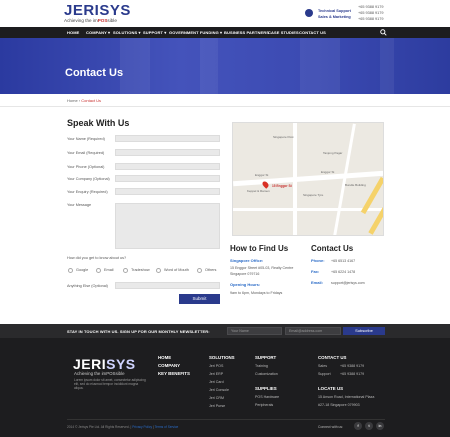 This screenshot has height=437, width=450. I want to click on footer-sales-phone: +65 9388 9179, so click(352, 366).